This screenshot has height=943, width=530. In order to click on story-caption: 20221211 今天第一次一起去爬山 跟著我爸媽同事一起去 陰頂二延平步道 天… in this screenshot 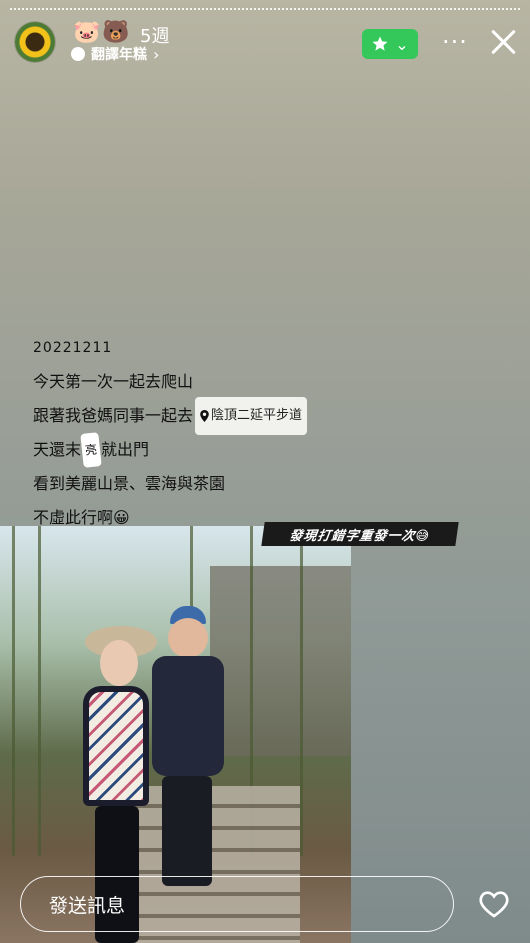, I will do `click(170, 433)`.